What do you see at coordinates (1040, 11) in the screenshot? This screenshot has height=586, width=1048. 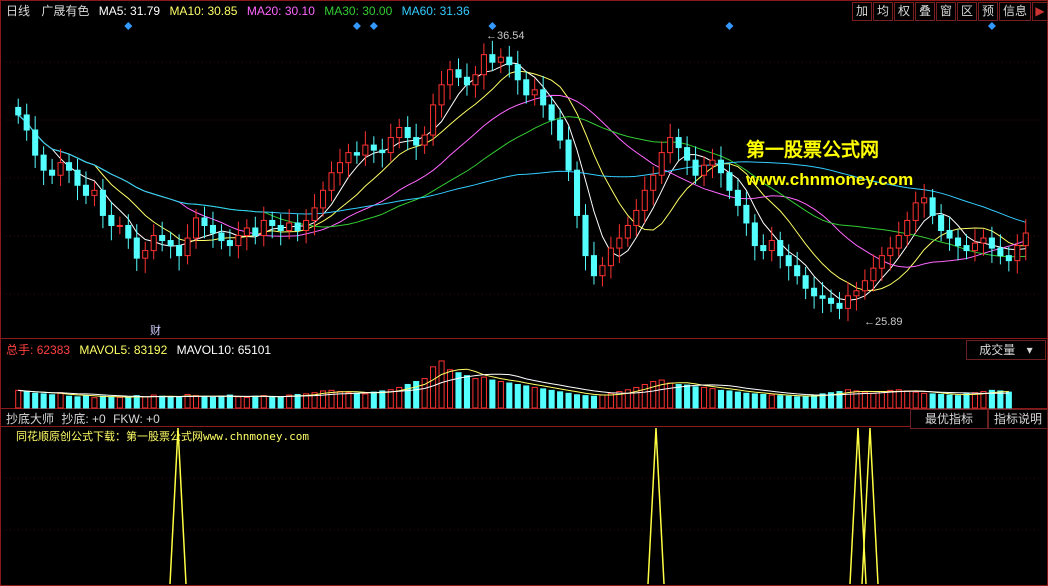 I see `arrow-right-icon: ▶` at bounding box center [1040, 11].